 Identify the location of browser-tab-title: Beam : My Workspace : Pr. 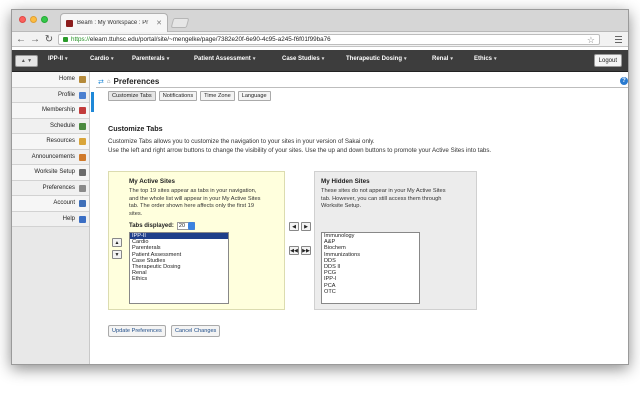
(113, 23).